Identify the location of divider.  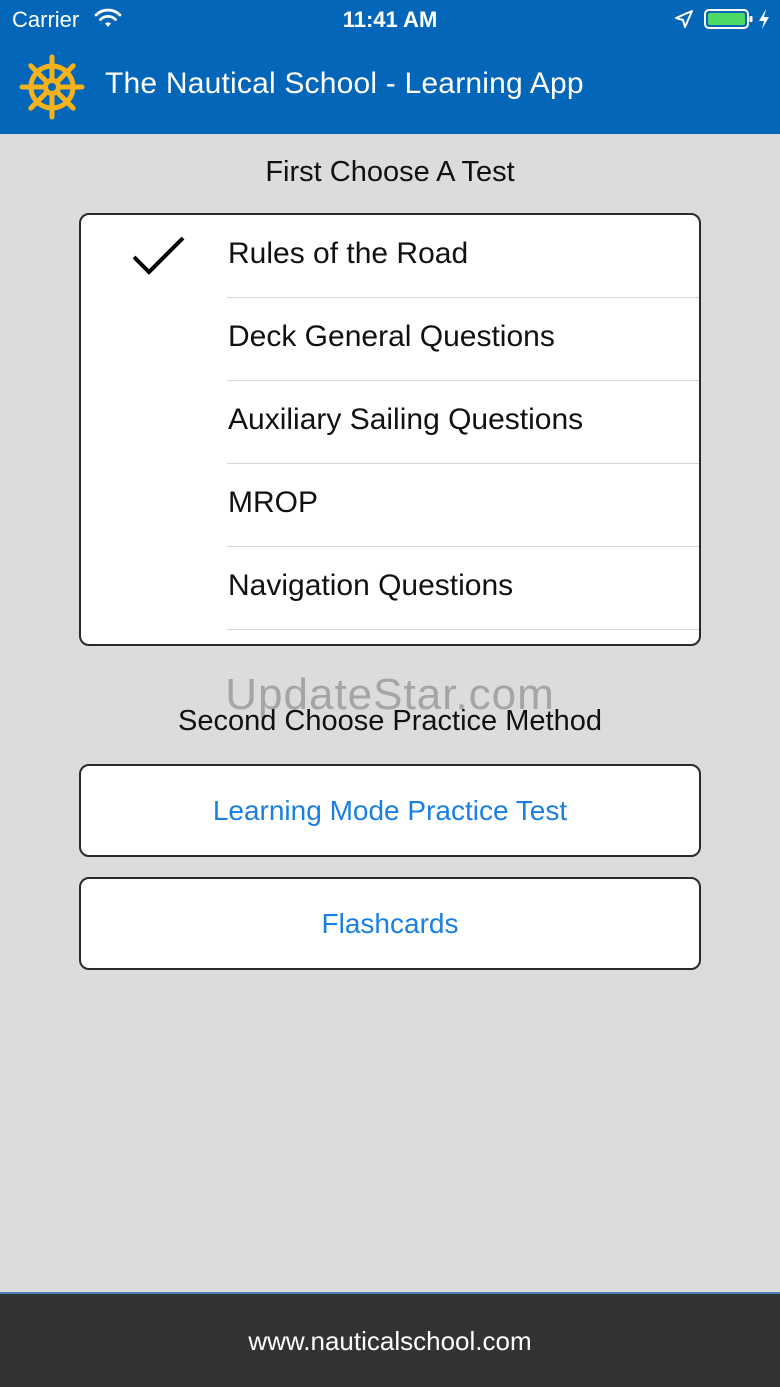
(463, 629).